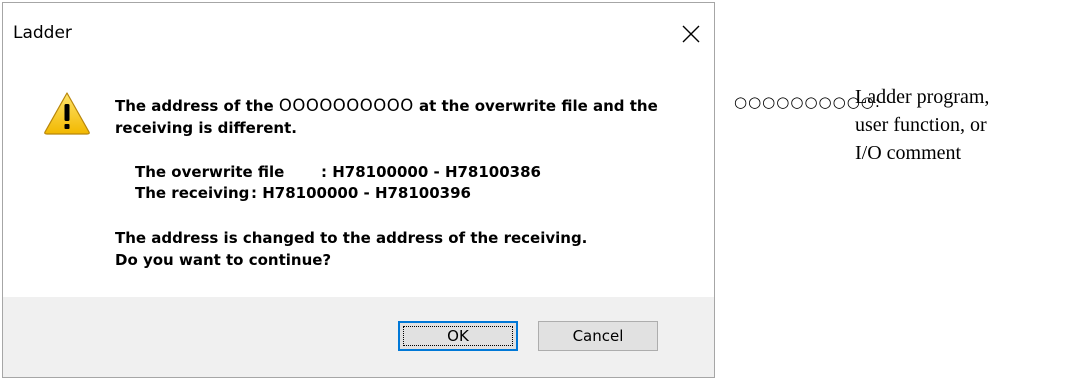  I want to click on message-prefix: The address of the, so click(197, 106).